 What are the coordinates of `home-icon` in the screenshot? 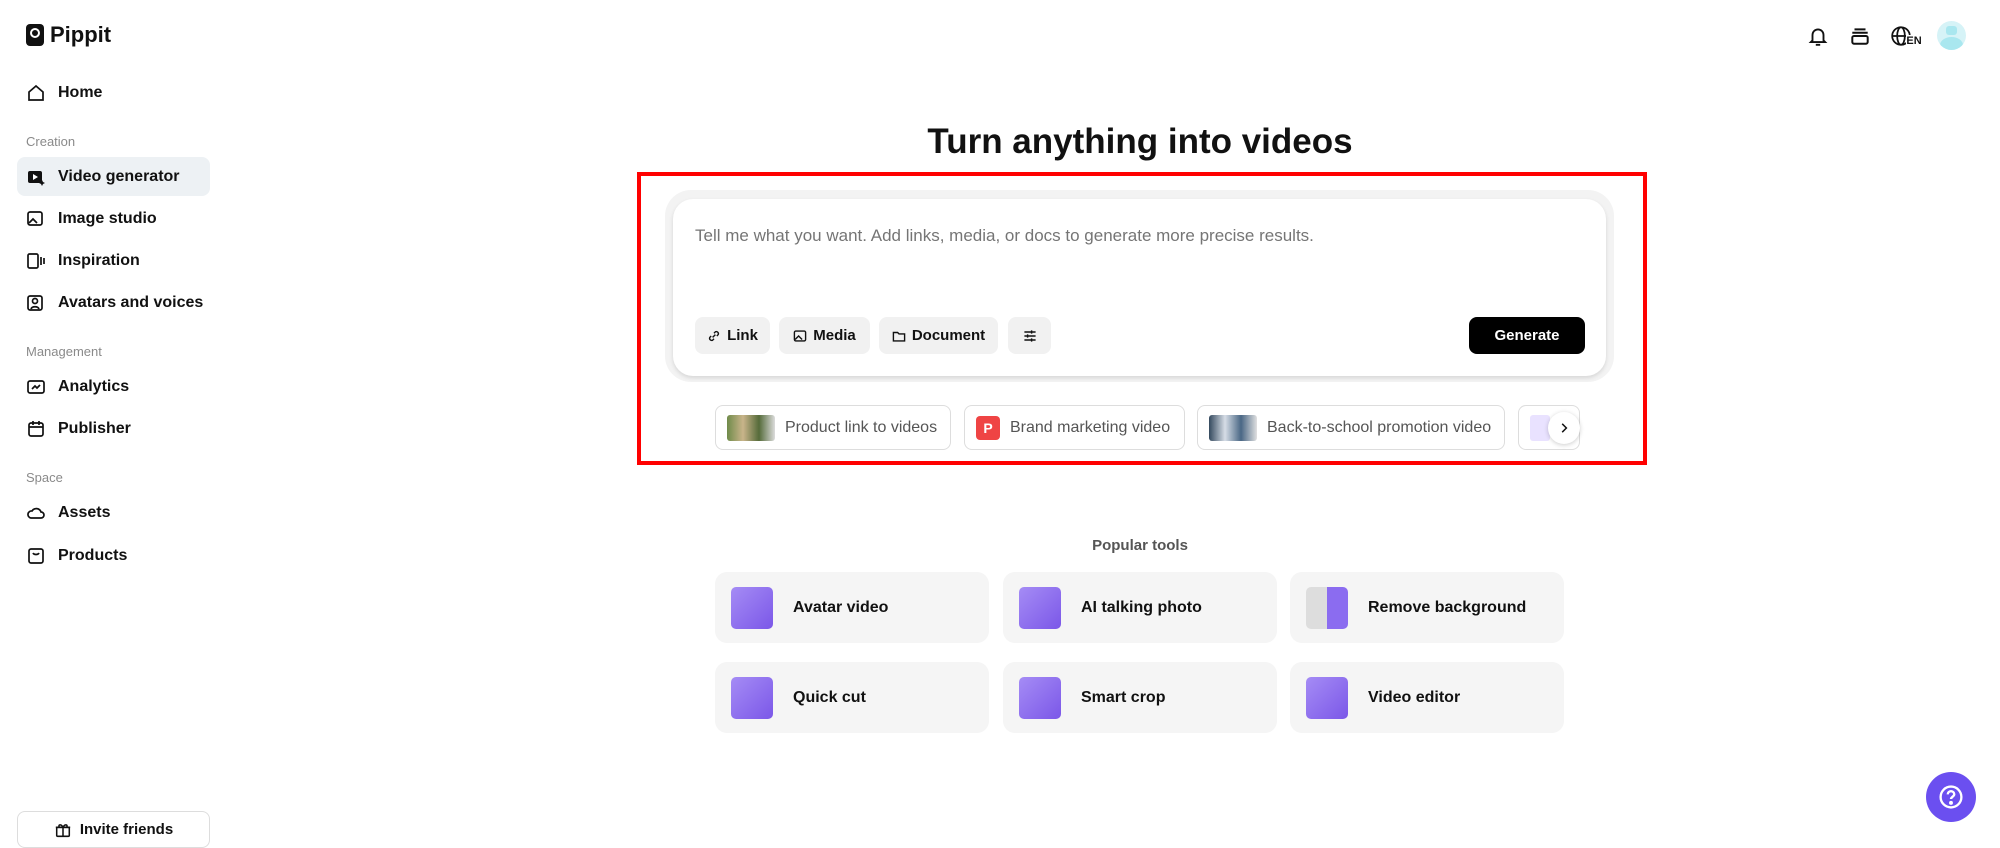 It's located at (36, 92).